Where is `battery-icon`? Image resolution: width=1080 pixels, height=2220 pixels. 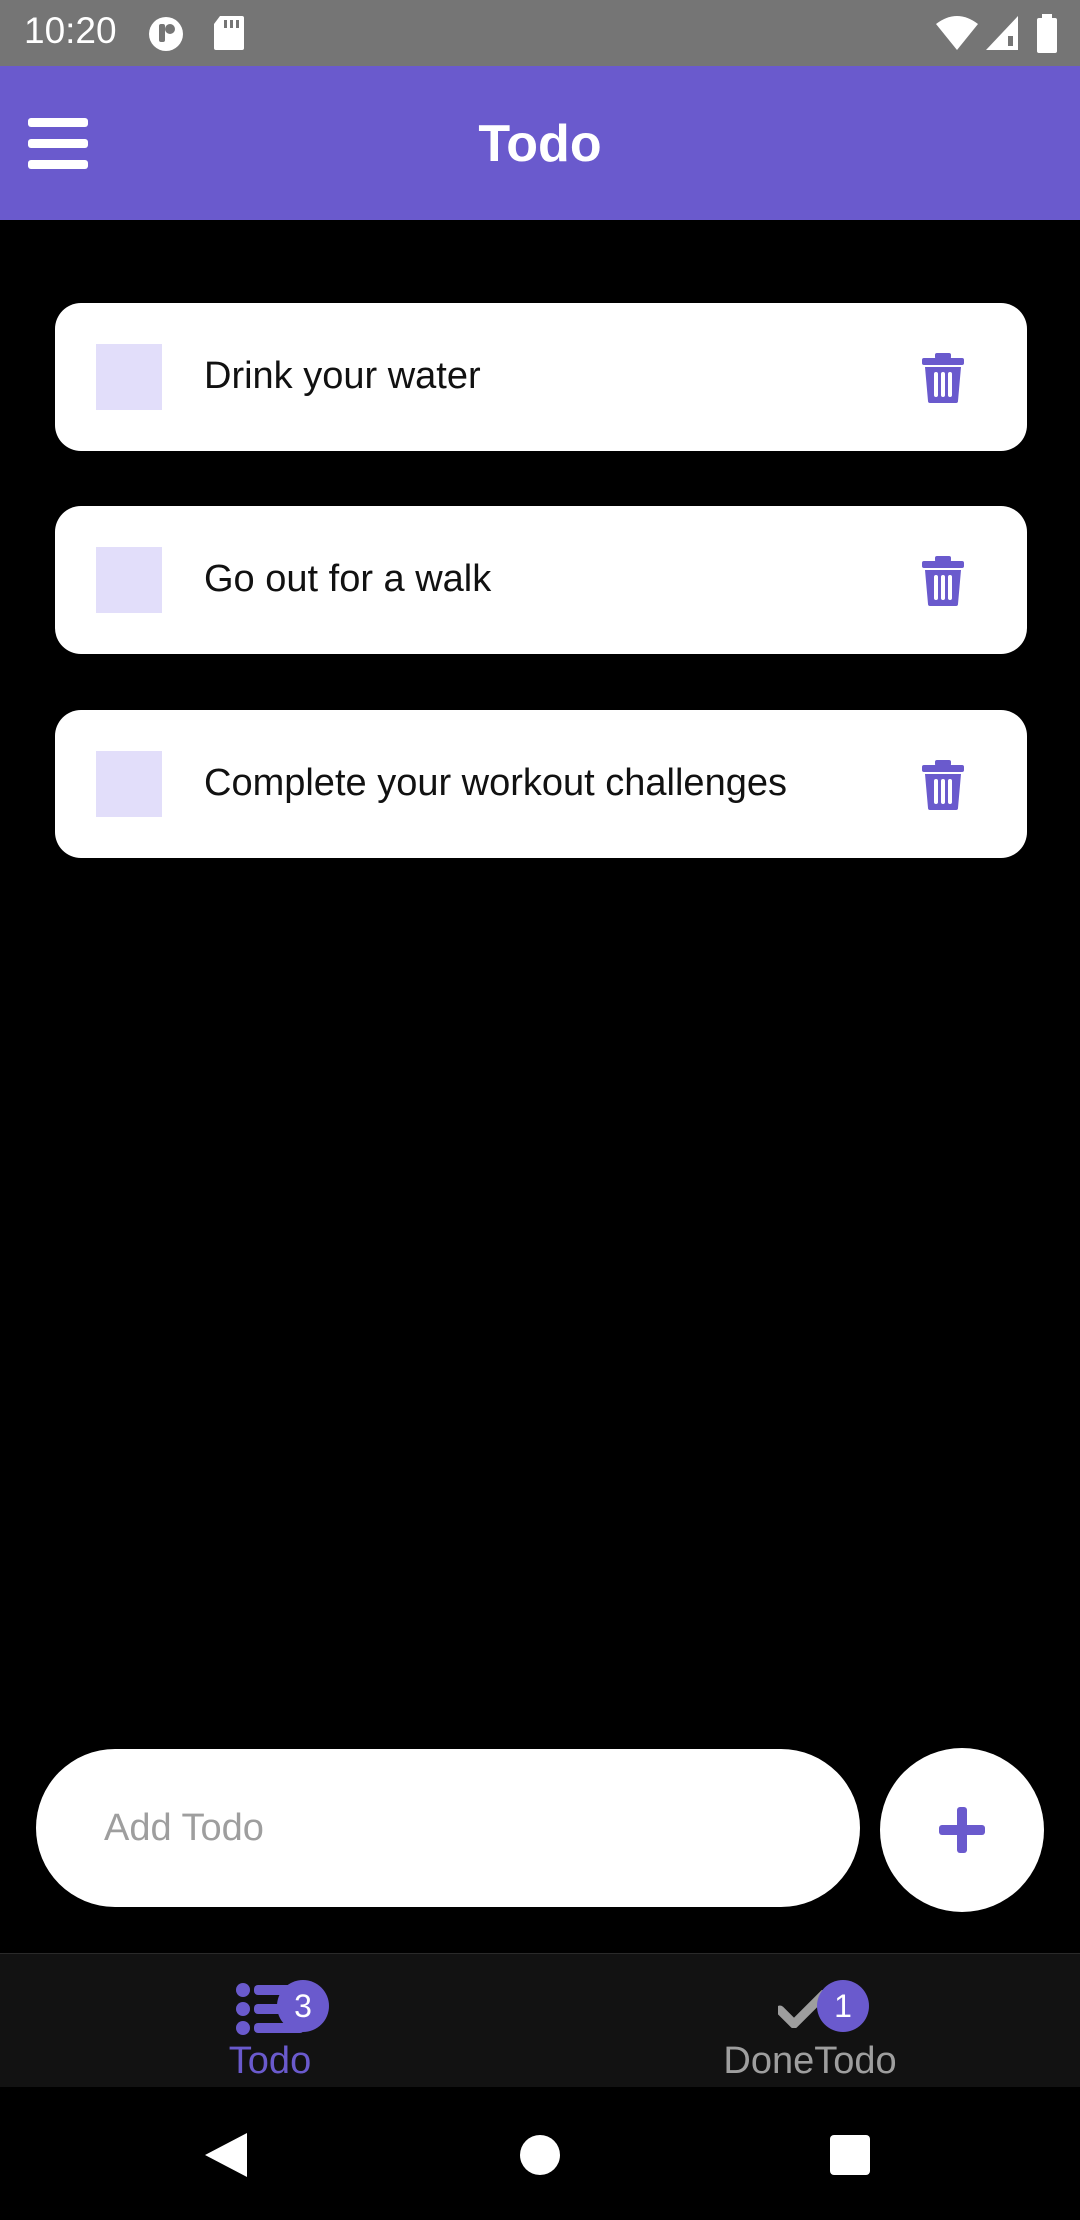
battery-icon is located at coordinates (1047, 33).